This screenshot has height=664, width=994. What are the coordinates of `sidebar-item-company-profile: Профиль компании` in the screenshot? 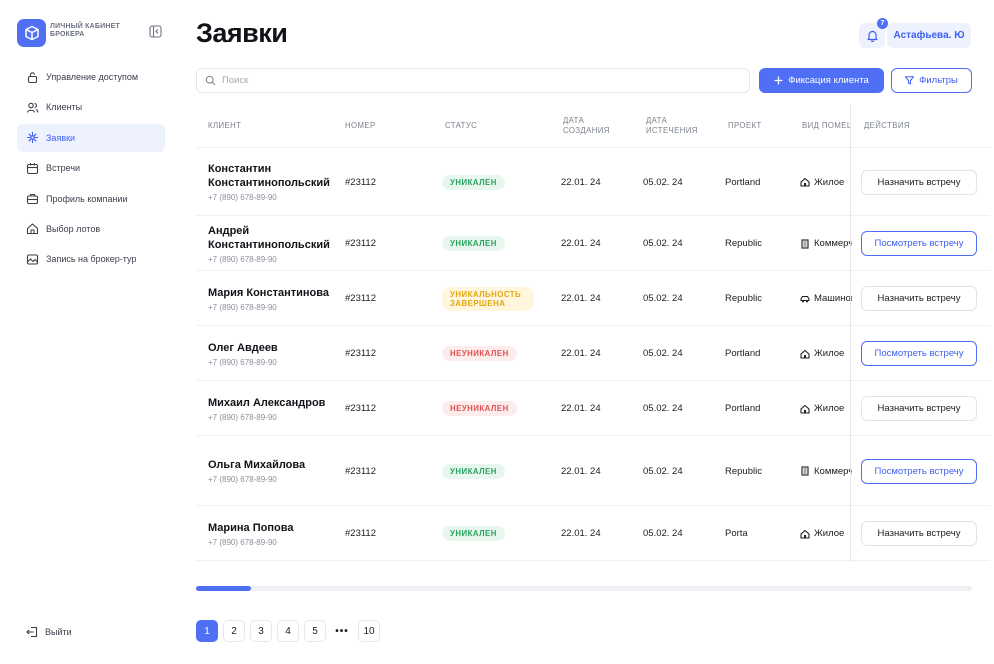 It's located at (91, 199).